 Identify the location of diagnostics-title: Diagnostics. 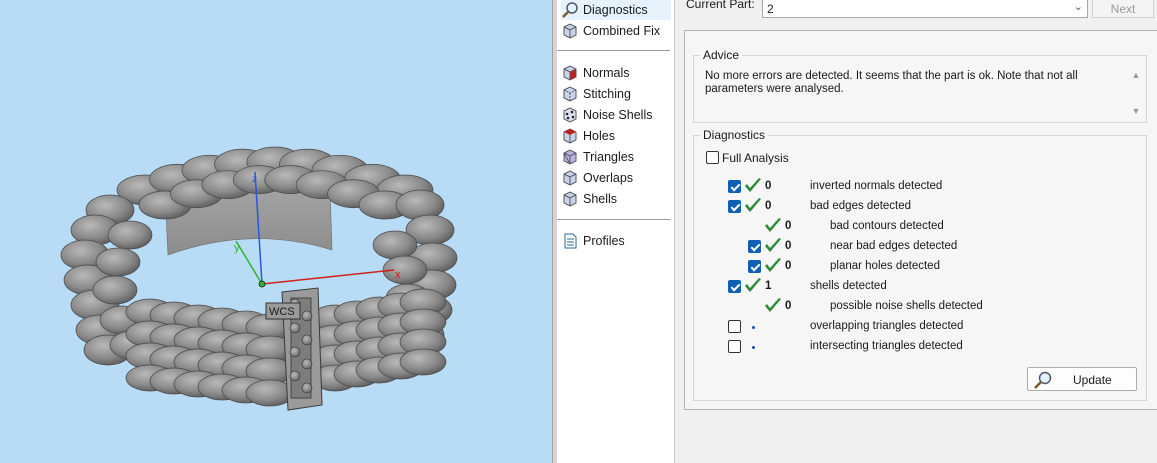
(734, 135).